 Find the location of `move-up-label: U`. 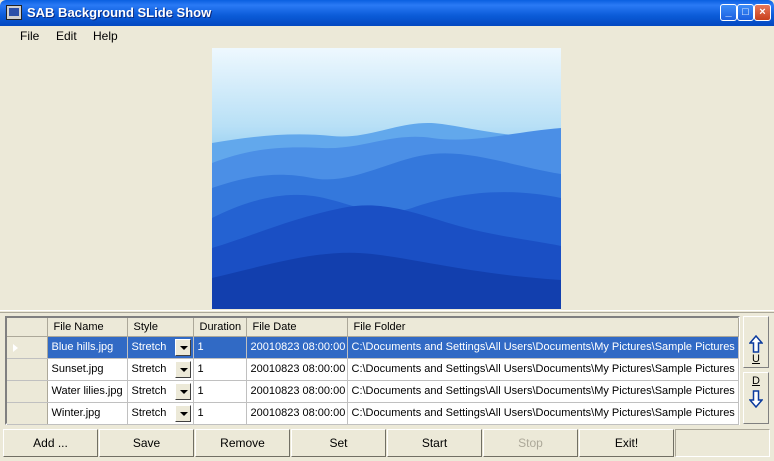

move-up-label: U is located at coordinates (756, 359).